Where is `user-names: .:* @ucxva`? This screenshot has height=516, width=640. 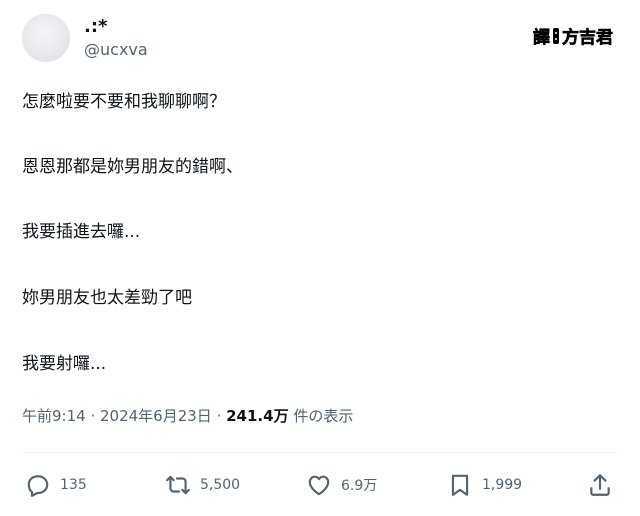 user-names: .:* @ucxva is located at coordinates (116, 38).